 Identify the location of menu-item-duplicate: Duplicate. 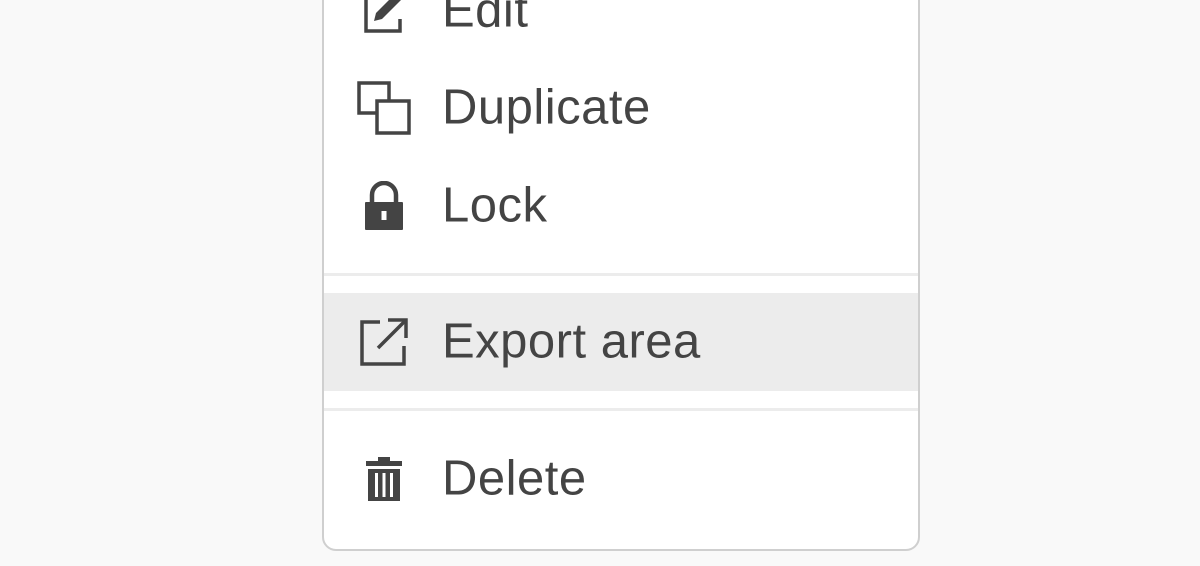
(621, 108).